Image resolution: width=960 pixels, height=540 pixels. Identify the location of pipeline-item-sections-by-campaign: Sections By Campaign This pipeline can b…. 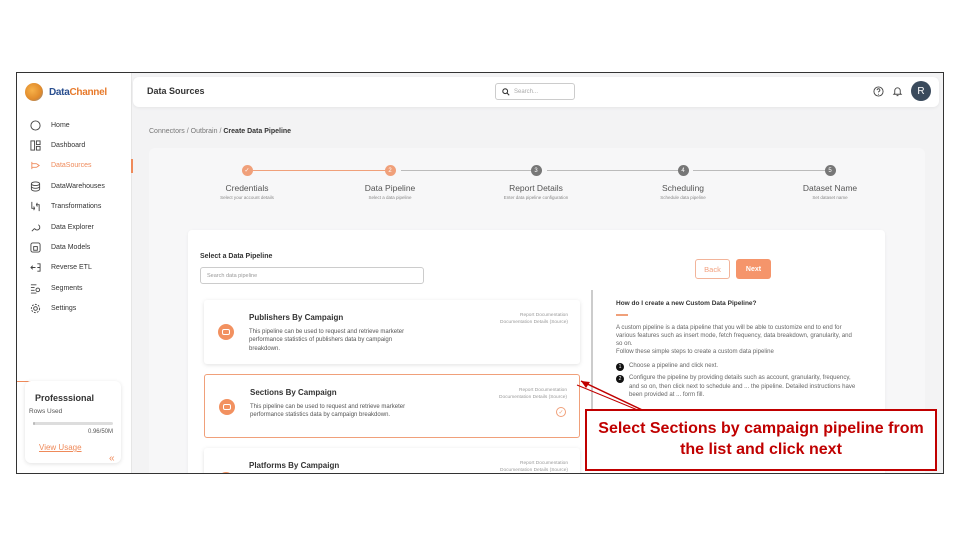
(392, 406).